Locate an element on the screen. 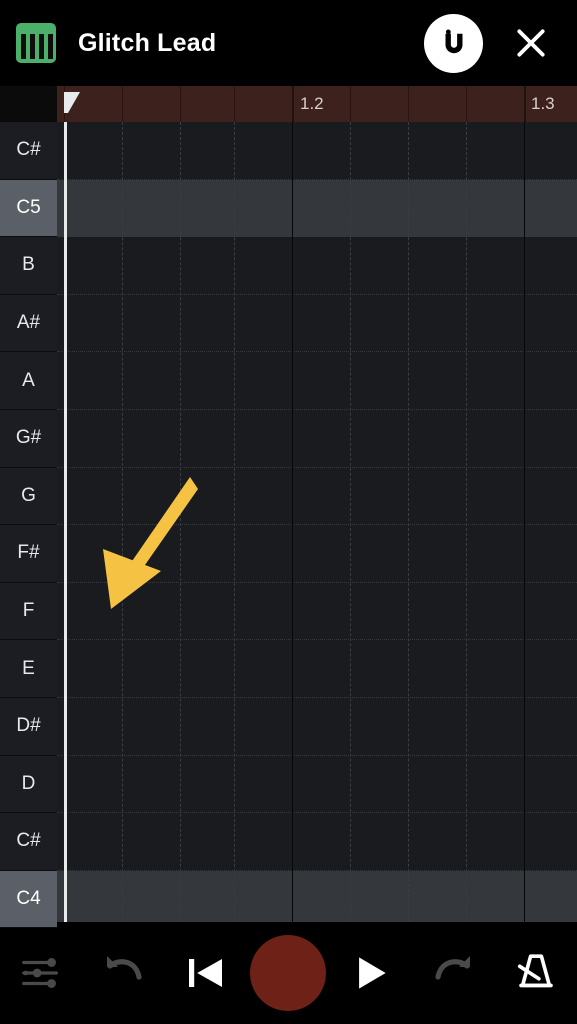 The width and height of the screenshot is (577, 1024). mixer-sliders-glyph is located at coordinates (40, 973).